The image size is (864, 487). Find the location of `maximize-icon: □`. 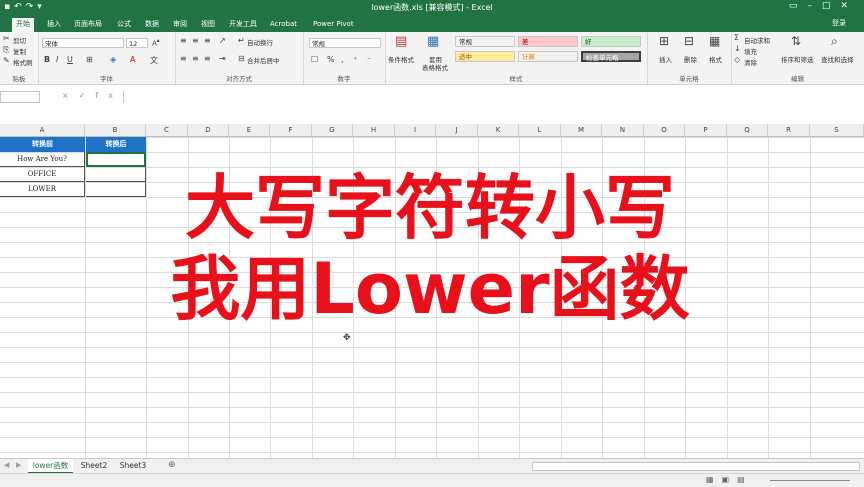

maximize-icon: □ is located at coordinates (831, 6).